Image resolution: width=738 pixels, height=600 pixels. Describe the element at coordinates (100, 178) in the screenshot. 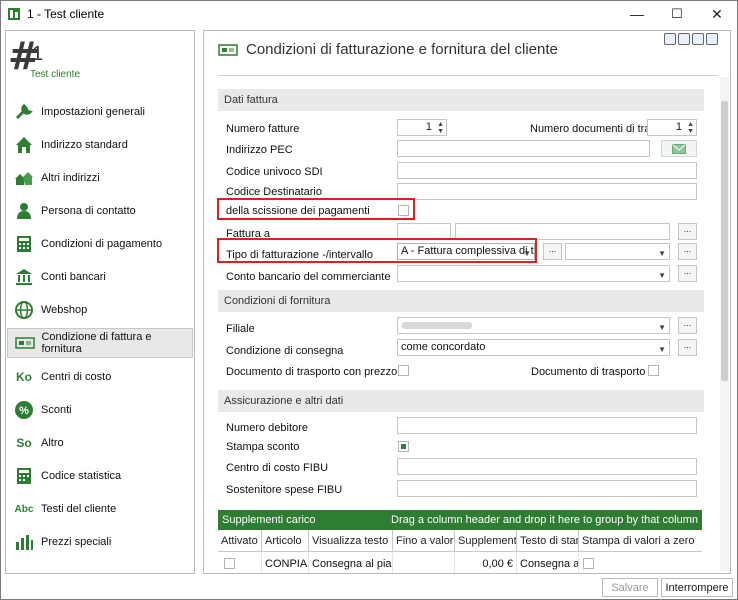

I see `sidebar-item-altri-indirizzi: Altri indirizzi` at that location.